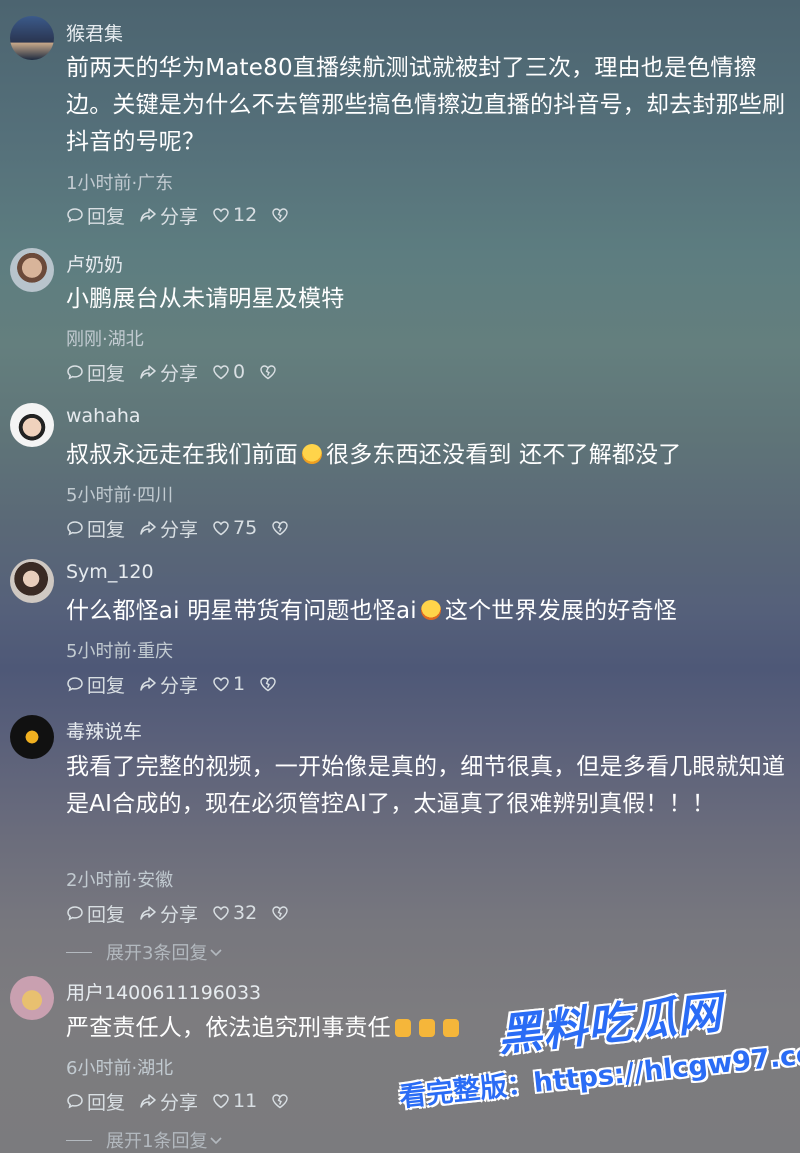 The image size is (800, 1153). Describe the element at coordinates (234, 1101) in the screenshot. I see `like-button: 11` at that location.